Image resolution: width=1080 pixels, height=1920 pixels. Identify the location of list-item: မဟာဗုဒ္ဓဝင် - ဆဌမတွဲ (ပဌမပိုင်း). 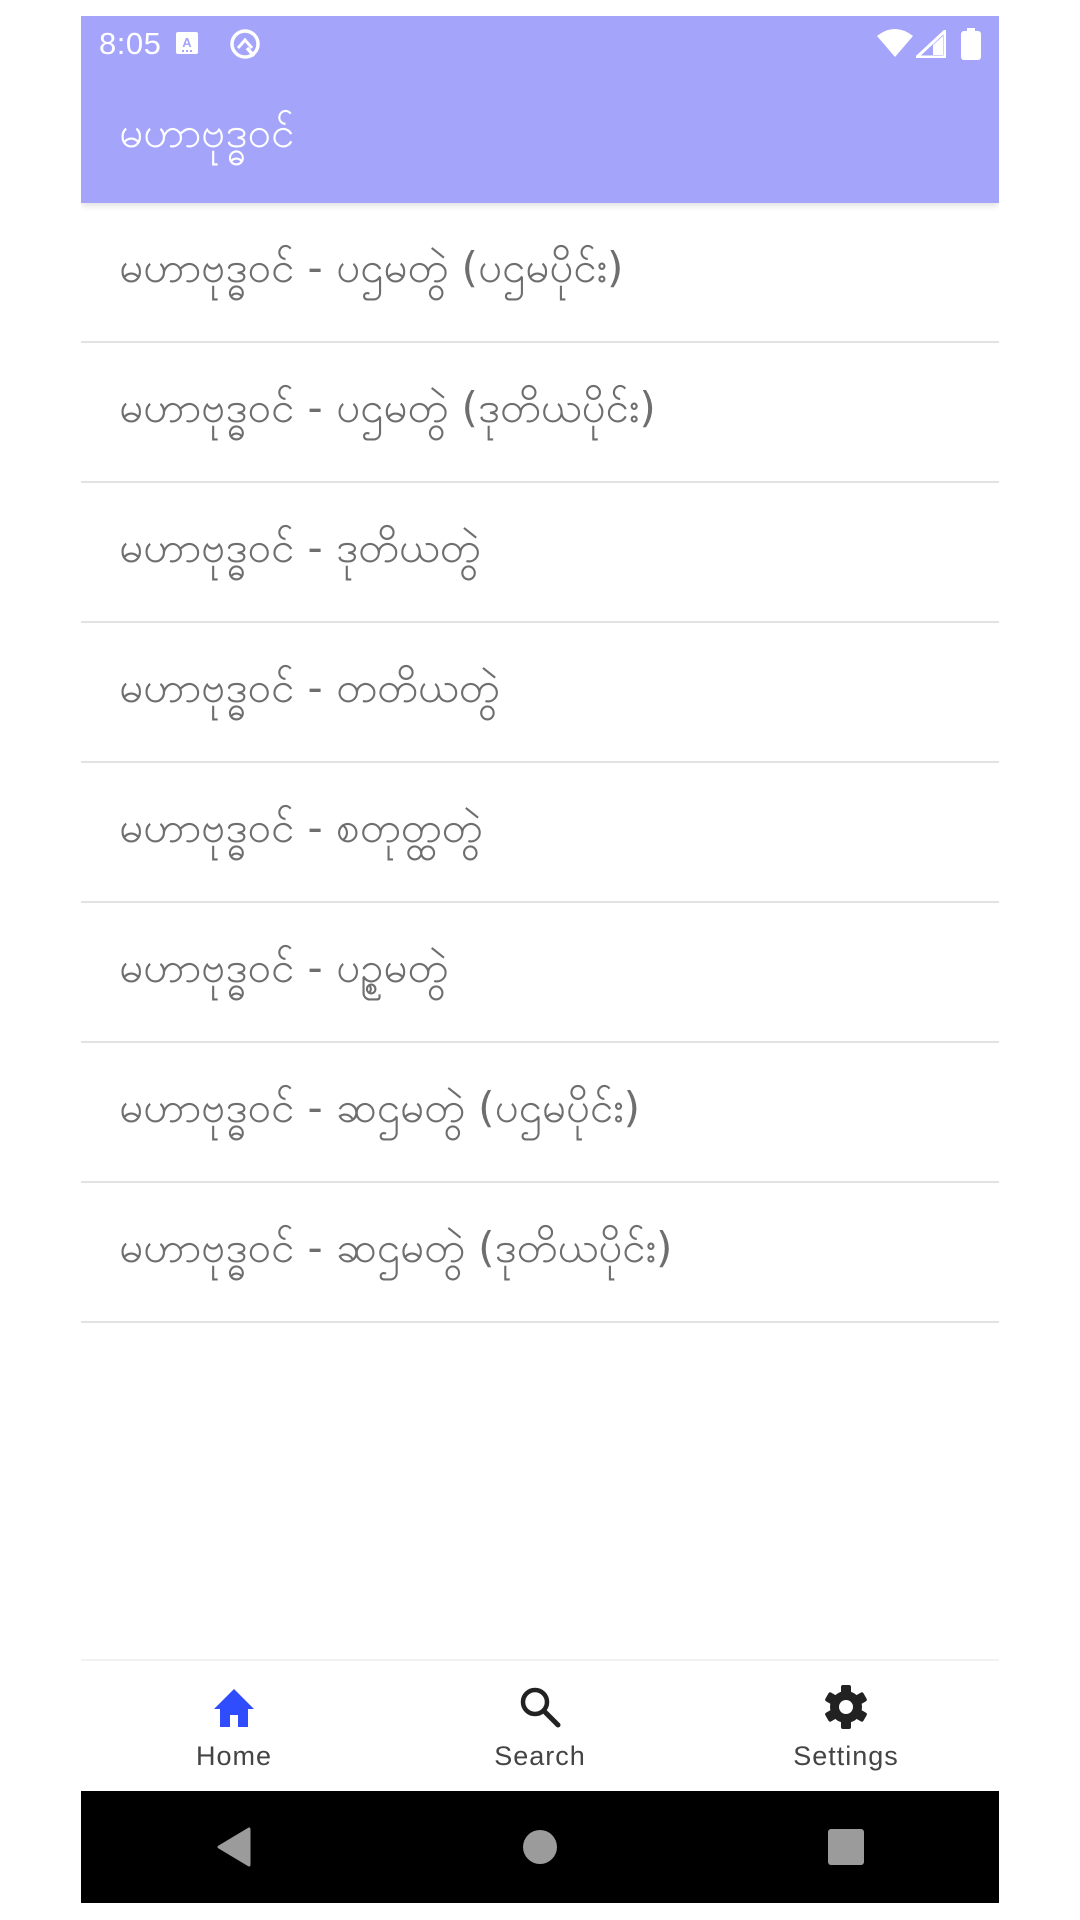
(540, 1113).